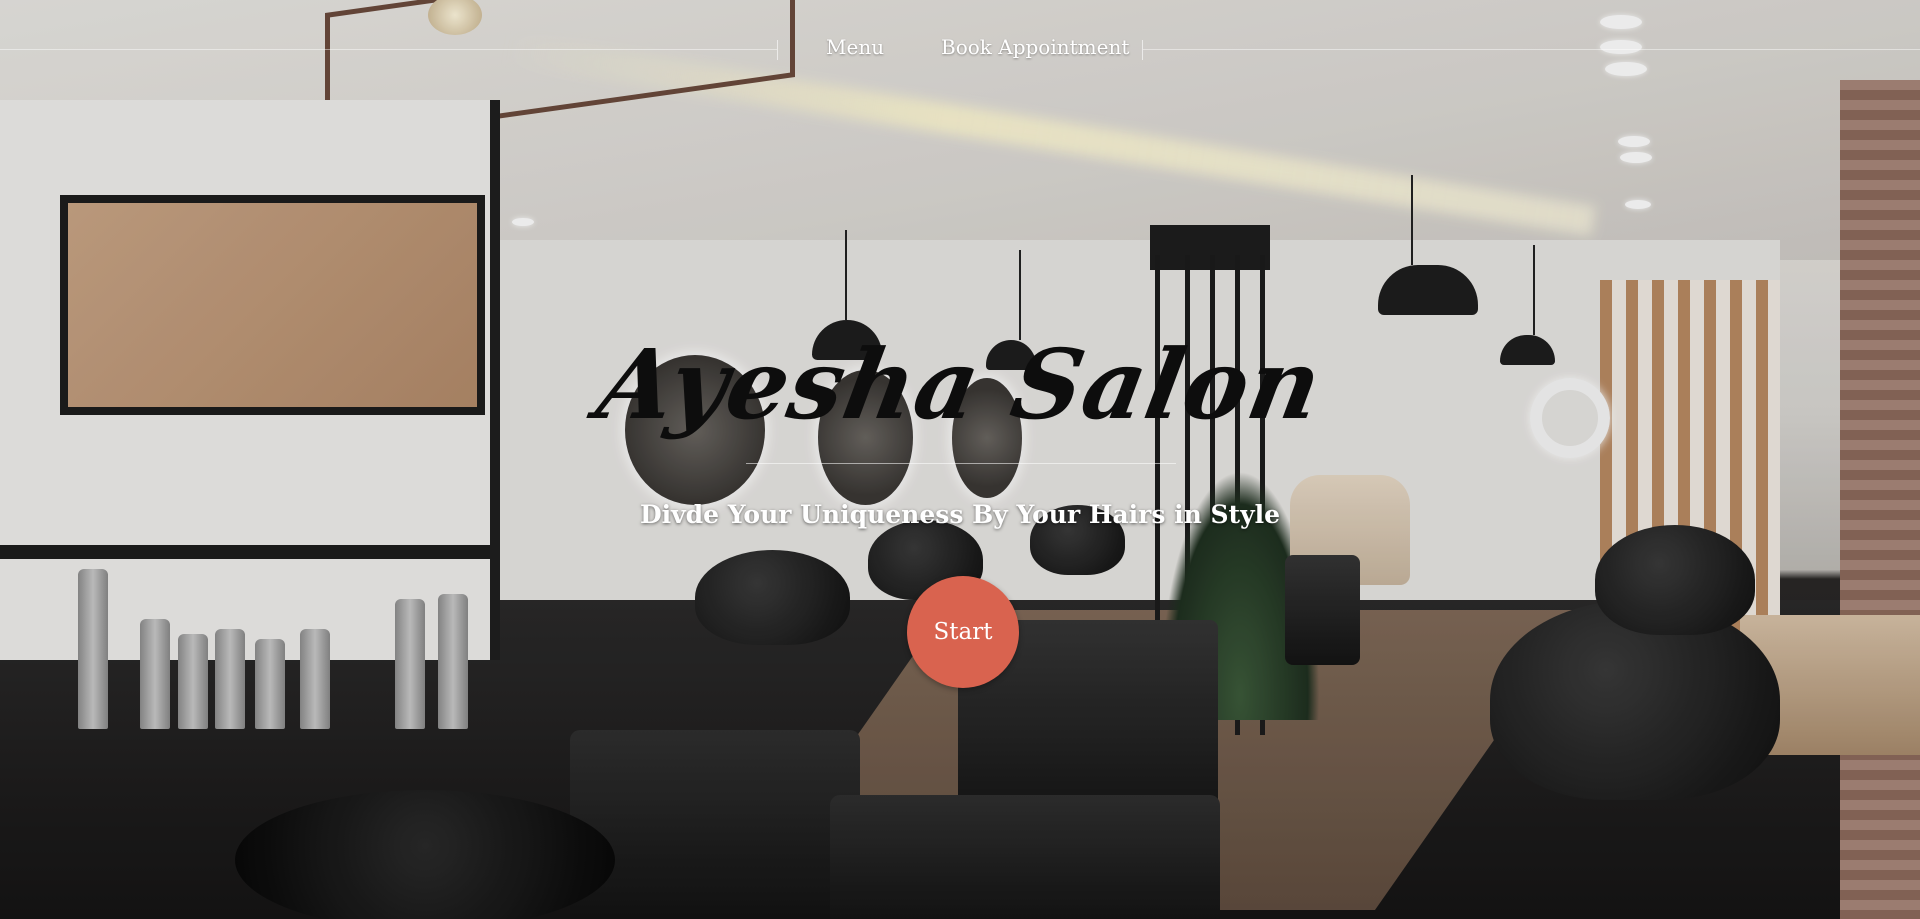  I want to click on start-button: Start, so click(963, 632).